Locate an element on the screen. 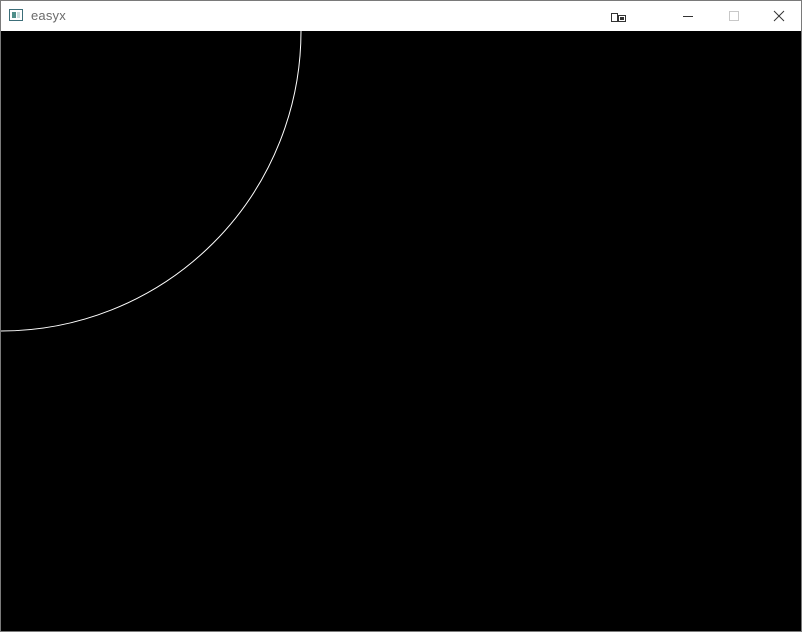 This screenshot has height=632, width=802. minimize-icon is located at coordinates (688, 16).